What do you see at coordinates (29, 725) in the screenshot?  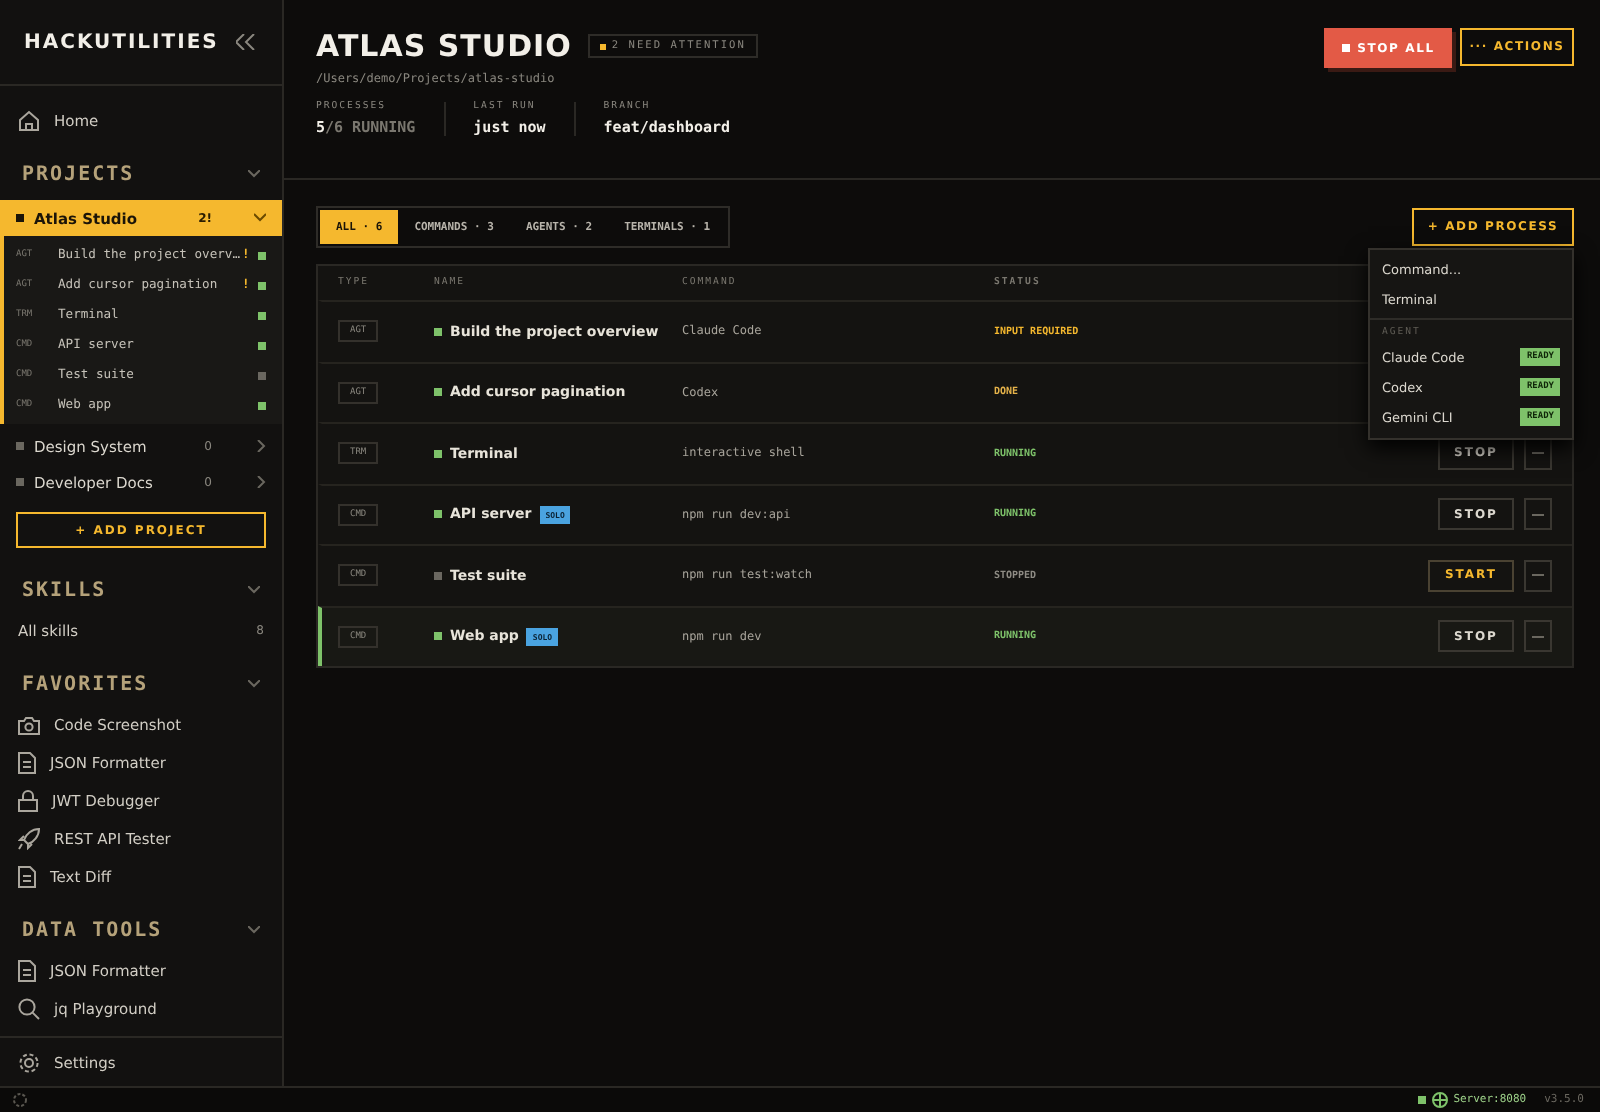 I see `camera-icon` at bounding box center [29, 725].